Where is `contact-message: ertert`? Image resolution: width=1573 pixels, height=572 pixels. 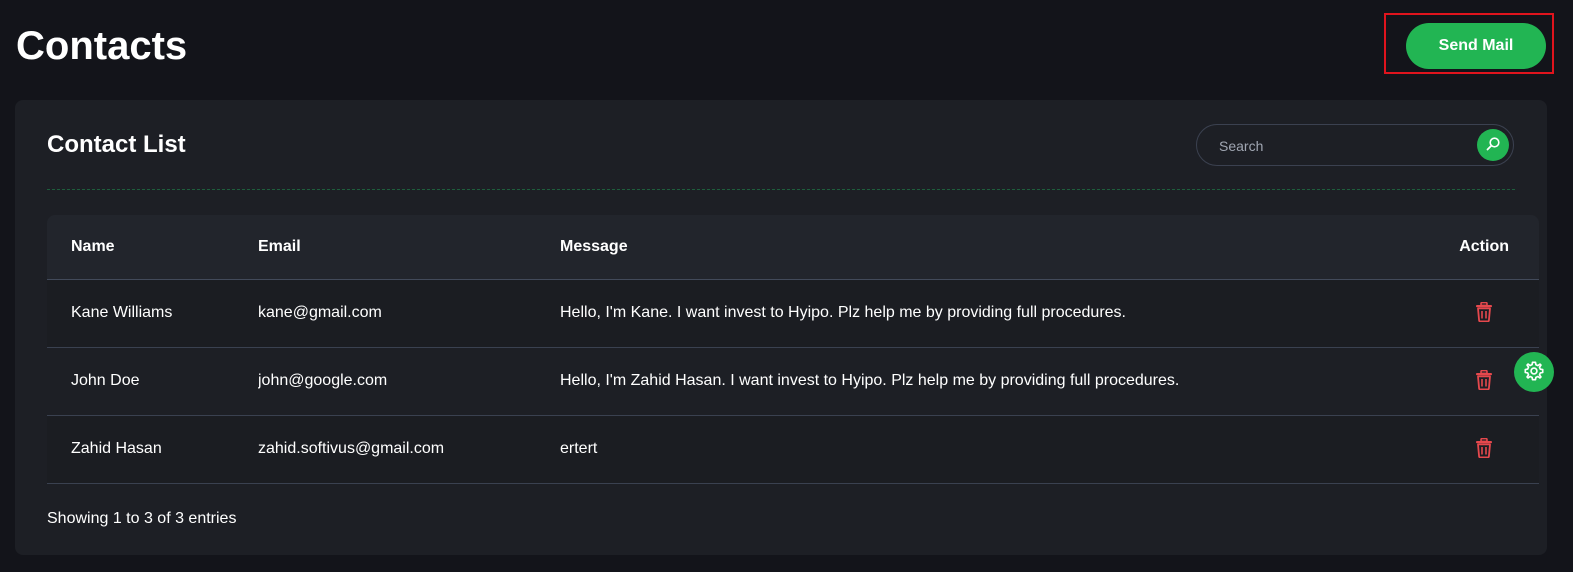
contact-message: ertert is located at coordinates (980, 449).